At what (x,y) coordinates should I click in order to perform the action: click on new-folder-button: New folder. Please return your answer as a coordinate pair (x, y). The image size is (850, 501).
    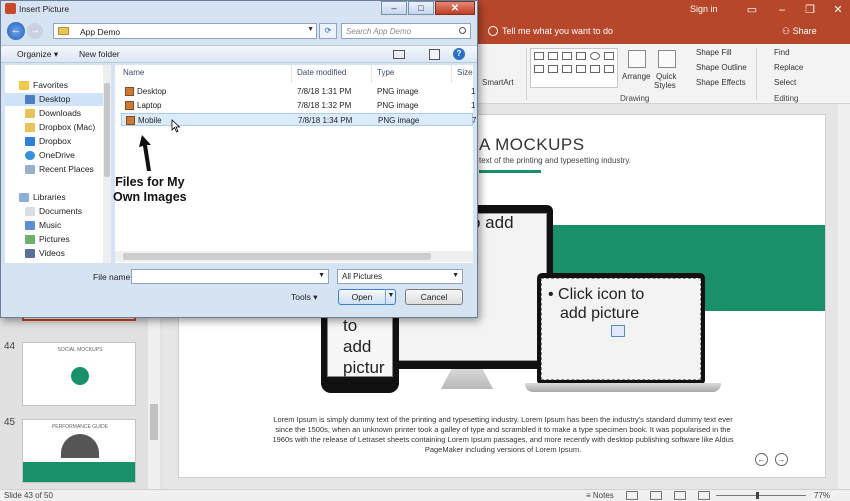
    Looking at the image, I should click on (99, 54).